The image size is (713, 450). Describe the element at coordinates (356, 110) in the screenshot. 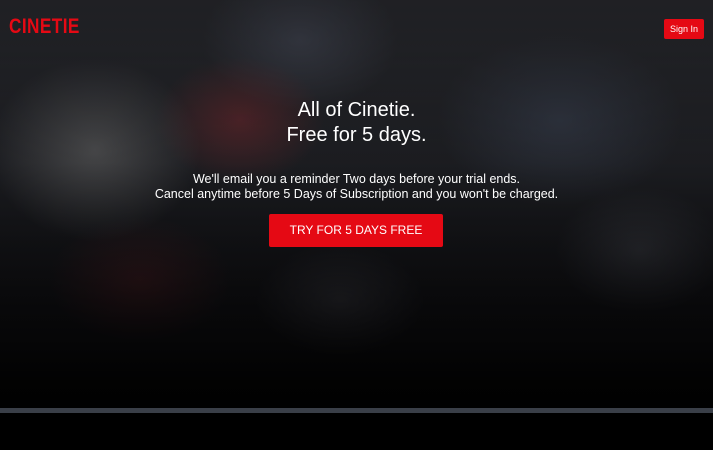

I see `headline-line-1: All of Cinetie.` at that location.